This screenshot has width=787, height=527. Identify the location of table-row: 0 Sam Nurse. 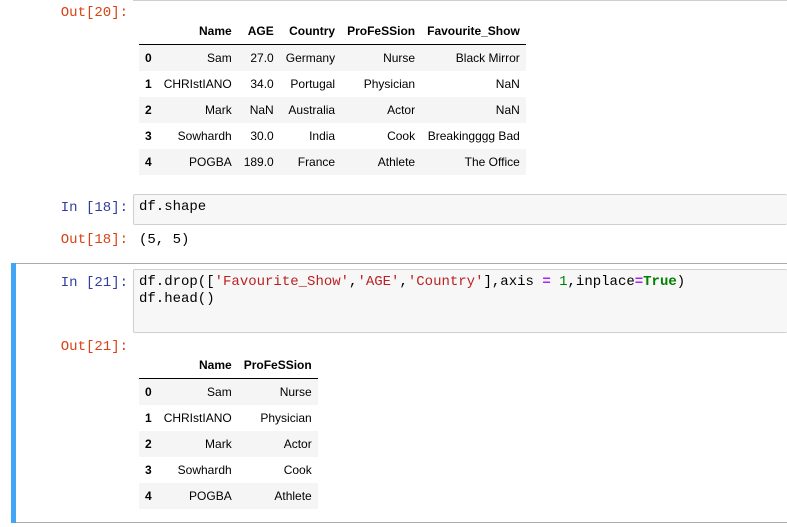
(228, 391).